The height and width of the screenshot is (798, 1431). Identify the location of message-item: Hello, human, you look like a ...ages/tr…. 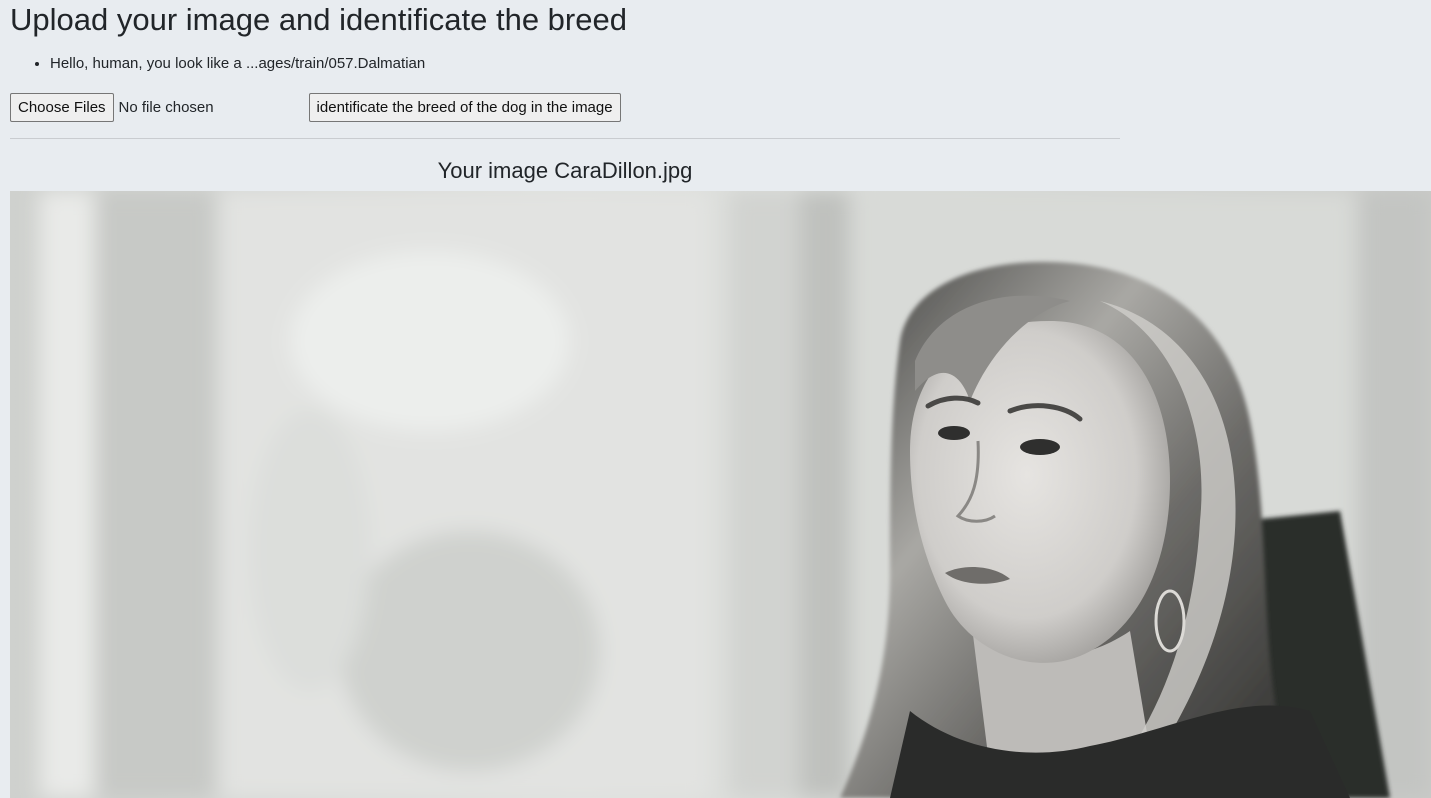
(237, 64).